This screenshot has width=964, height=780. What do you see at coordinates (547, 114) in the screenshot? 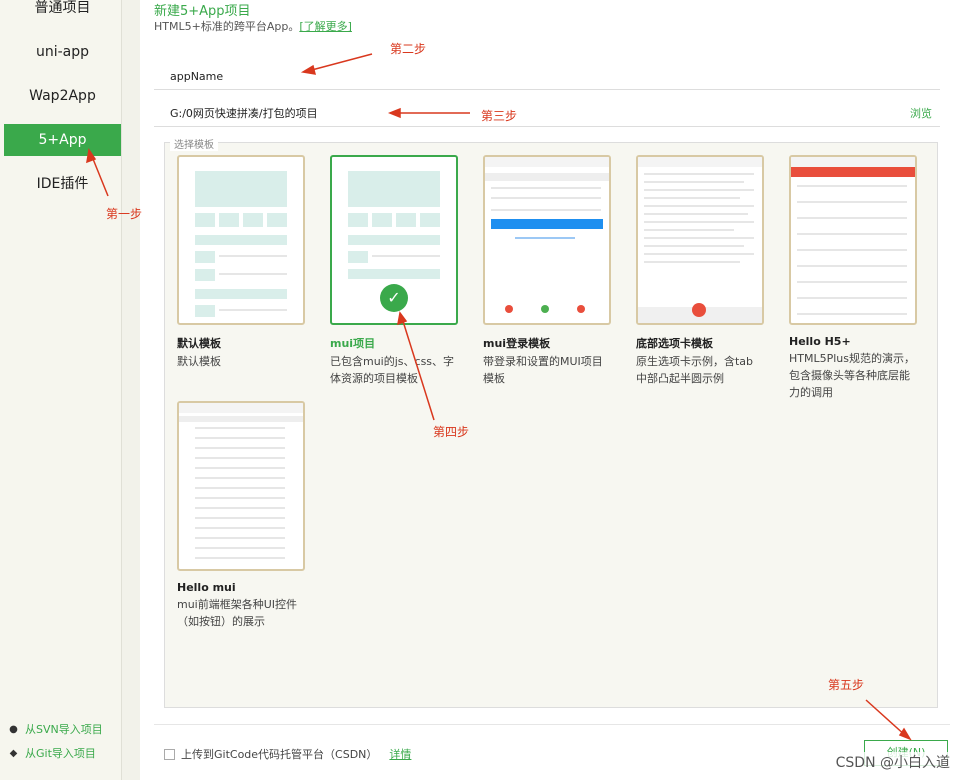
I see `project-path-input: G:/0网页快速拼凑/打包的项目 浏览` at bounding box center [547, 114].